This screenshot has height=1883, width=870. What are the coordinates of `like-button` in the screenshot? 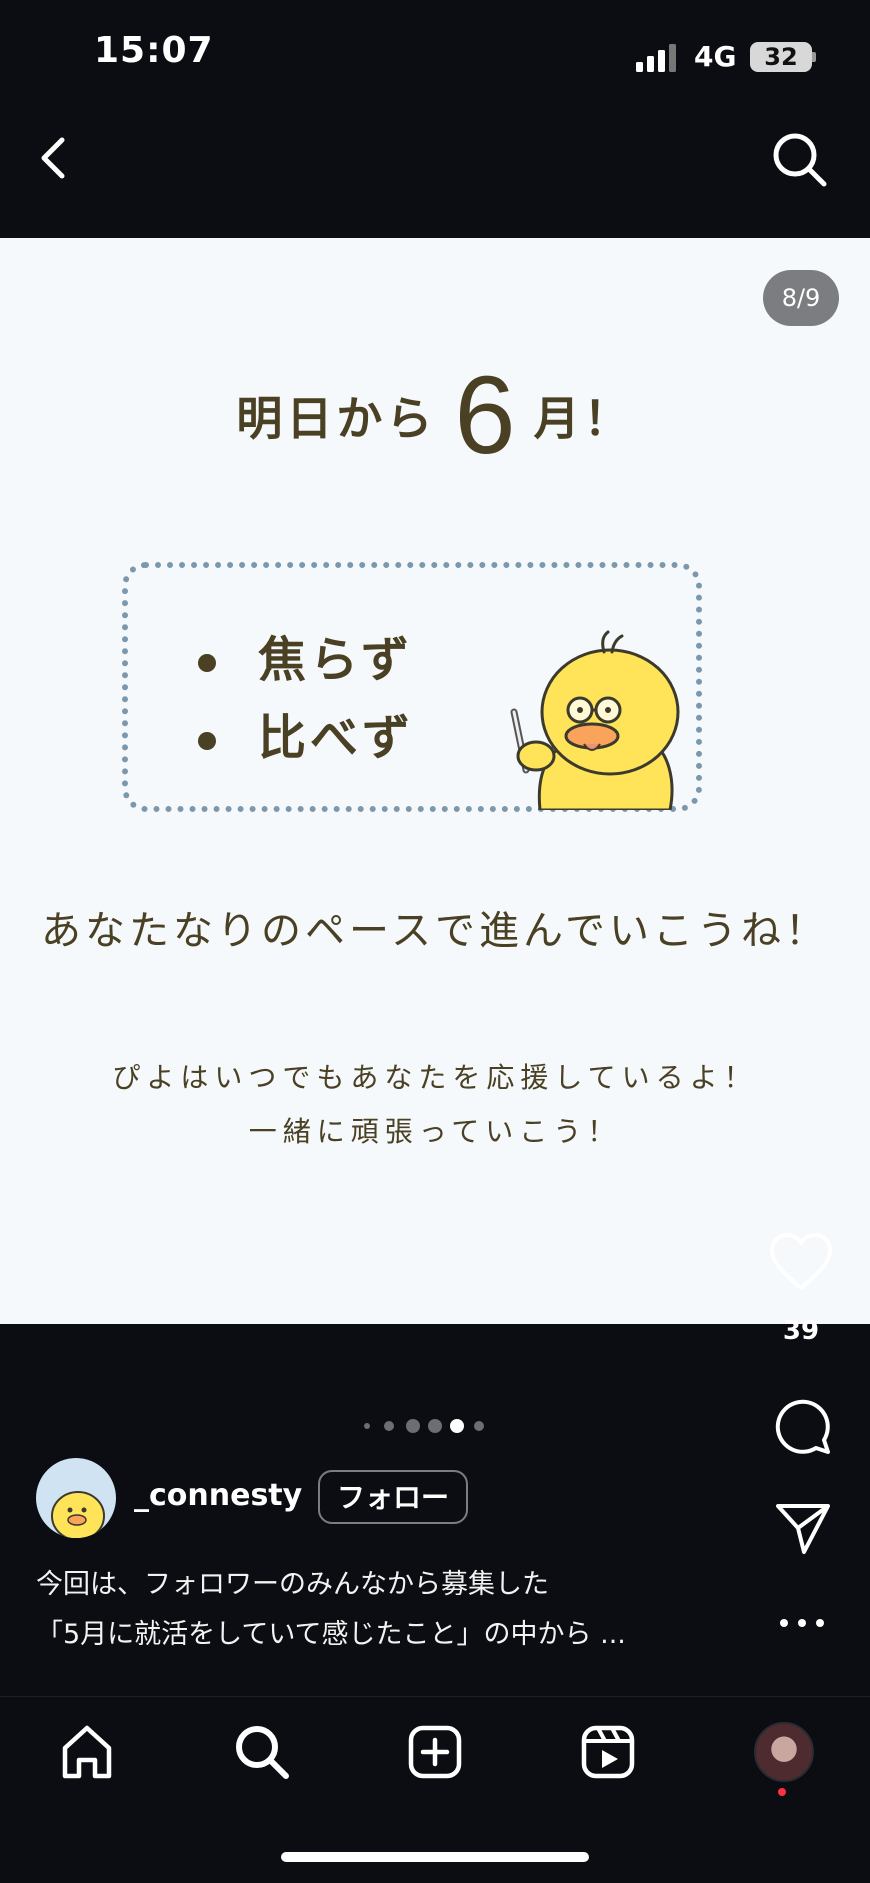 It's located at (801, 1262).